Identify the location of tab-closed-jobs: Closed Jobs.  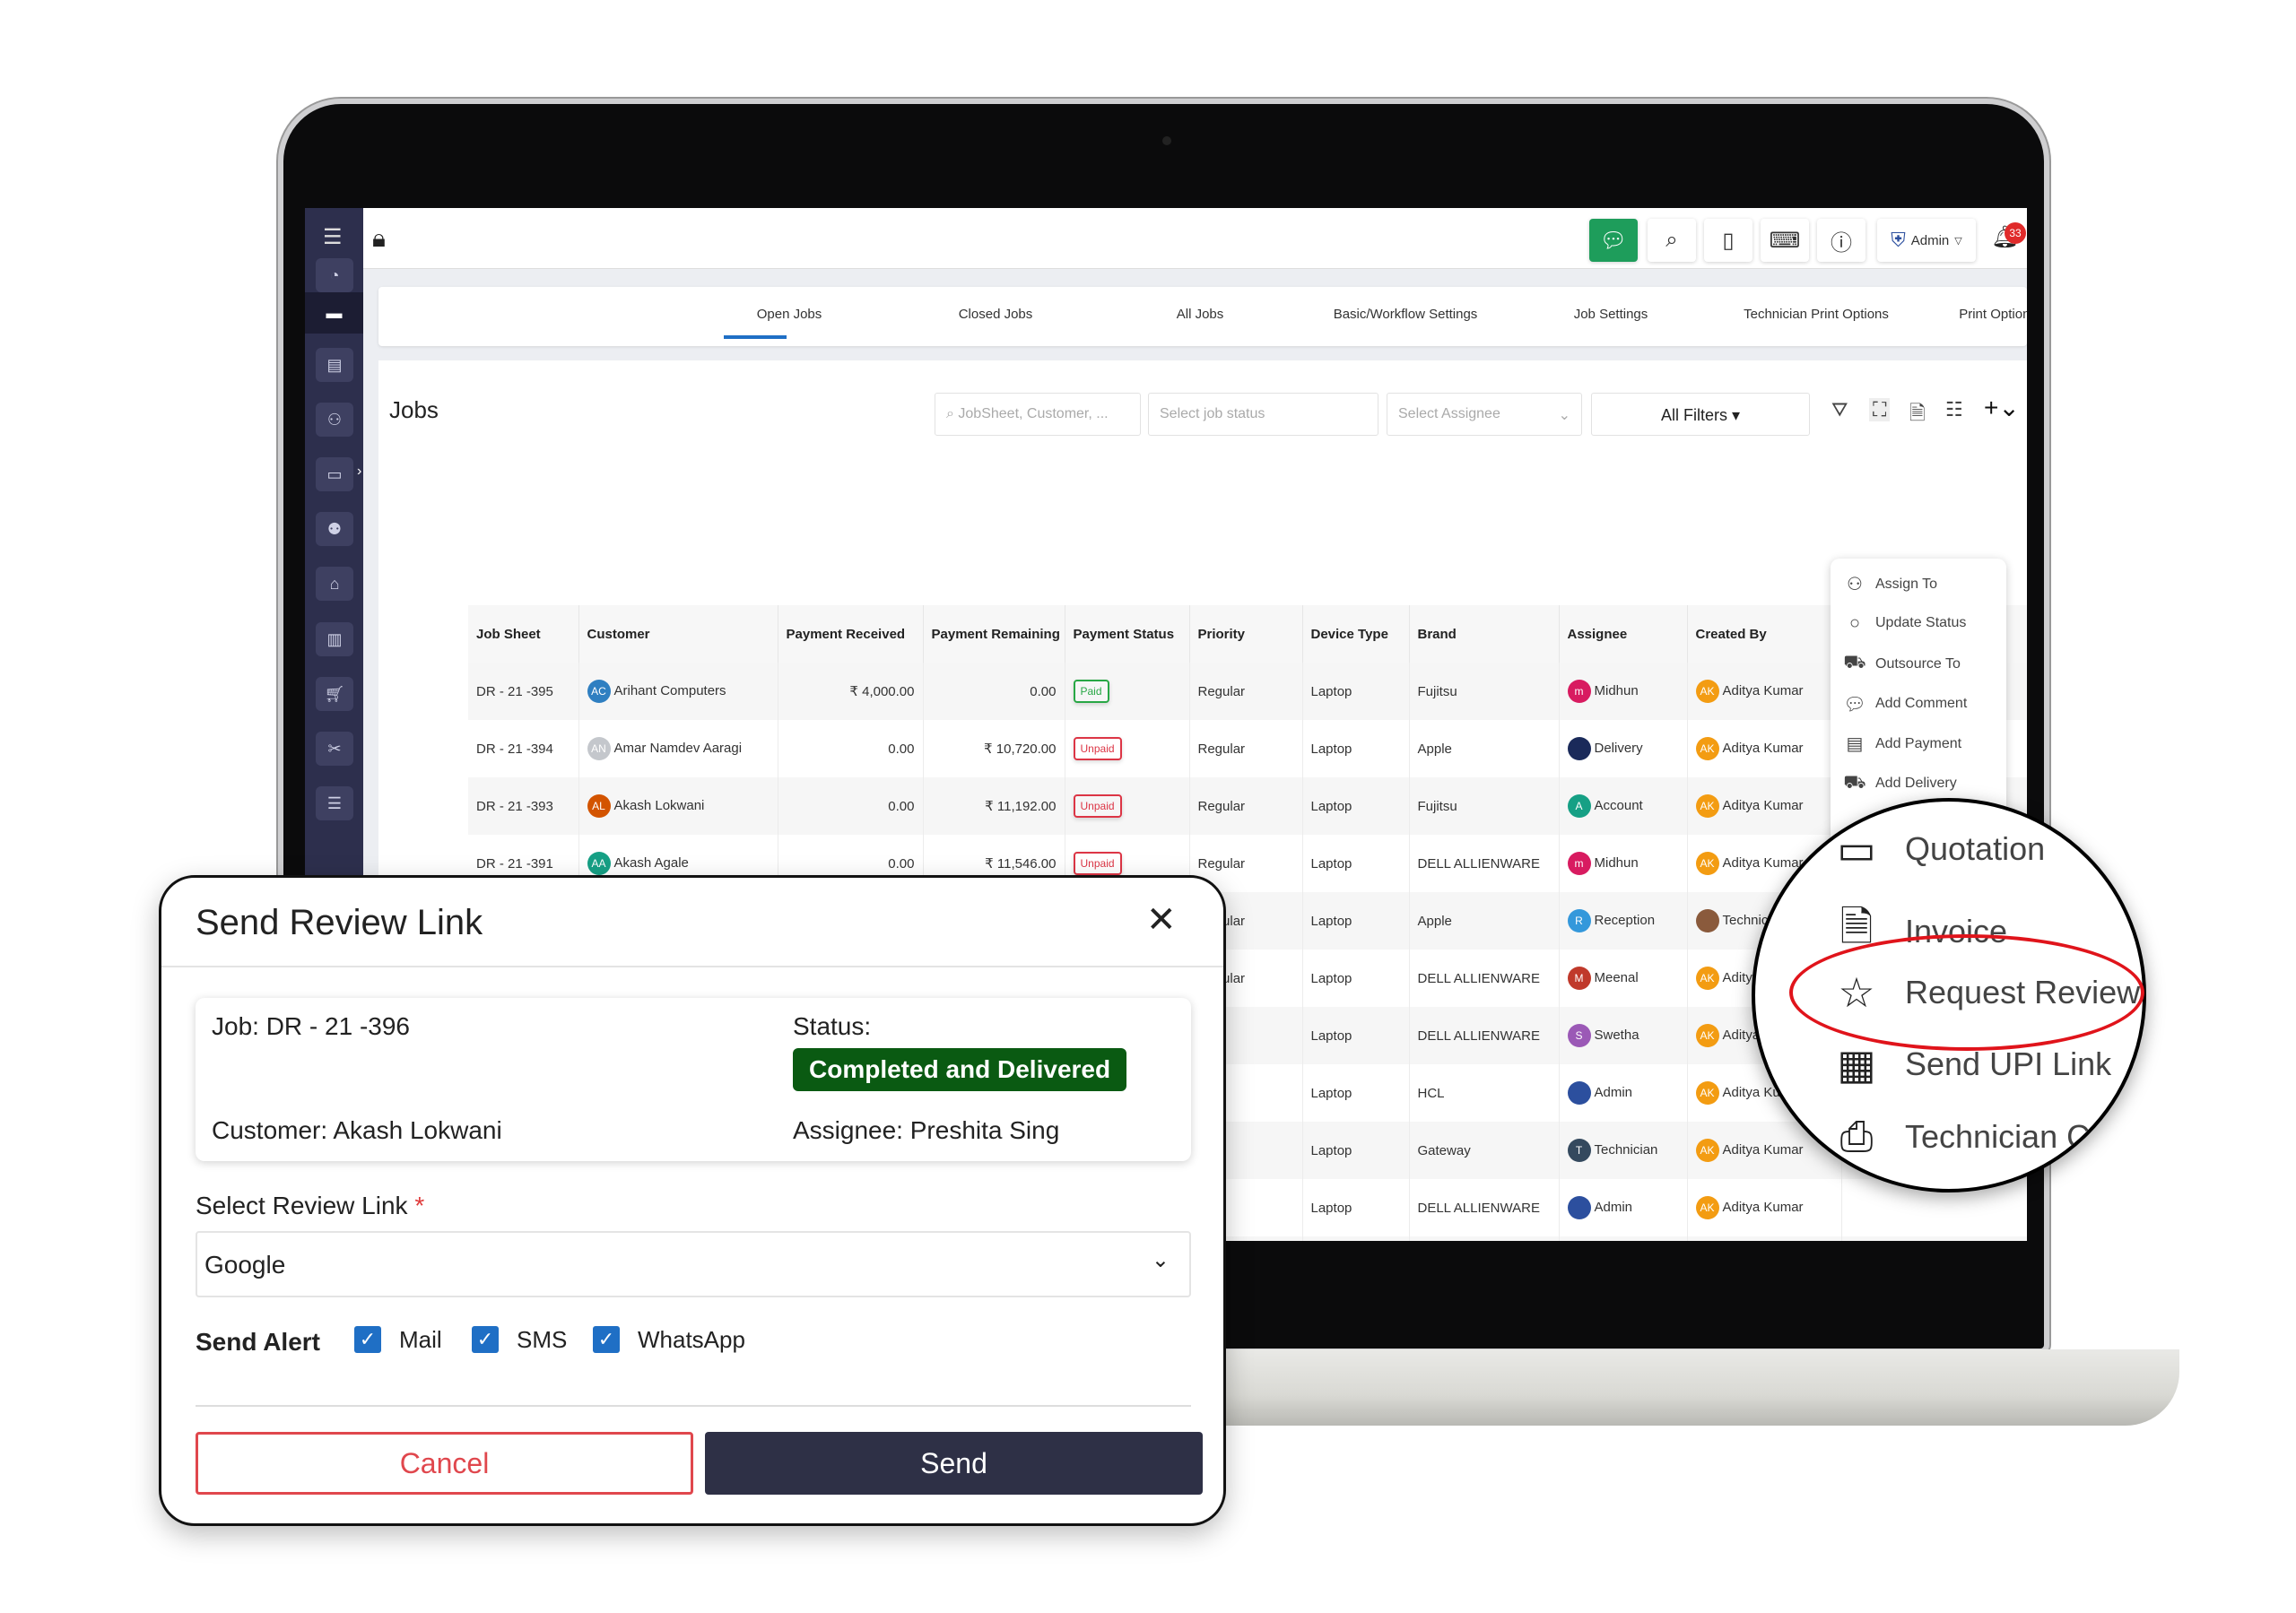
(996, 314).